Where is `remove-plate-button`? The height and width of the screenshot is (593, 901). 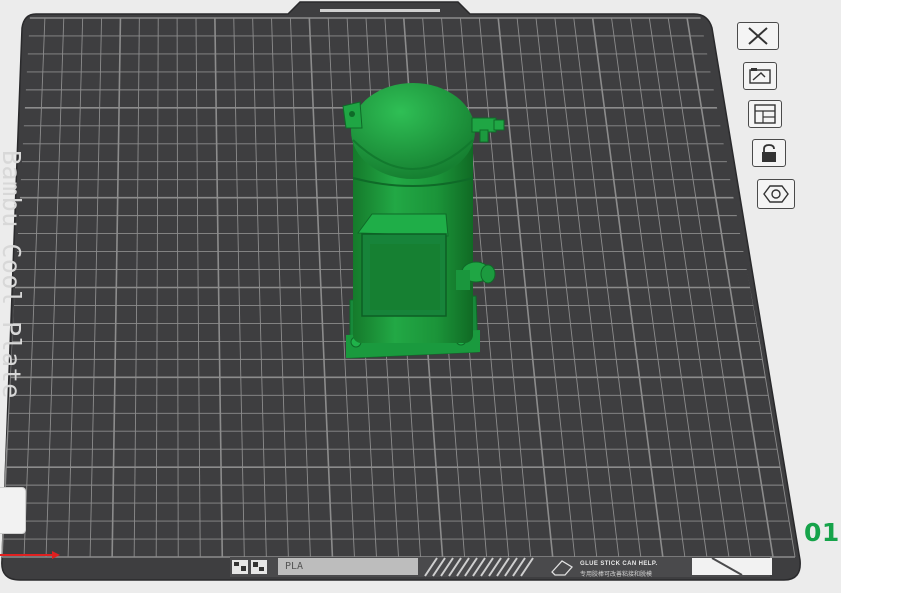
remove-plate-button is located at coordinates (758, 36).